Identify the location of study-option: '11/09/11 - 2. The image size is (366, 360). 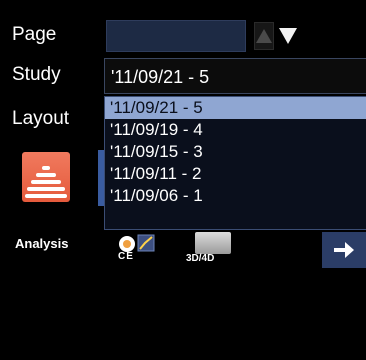
(235, 174).